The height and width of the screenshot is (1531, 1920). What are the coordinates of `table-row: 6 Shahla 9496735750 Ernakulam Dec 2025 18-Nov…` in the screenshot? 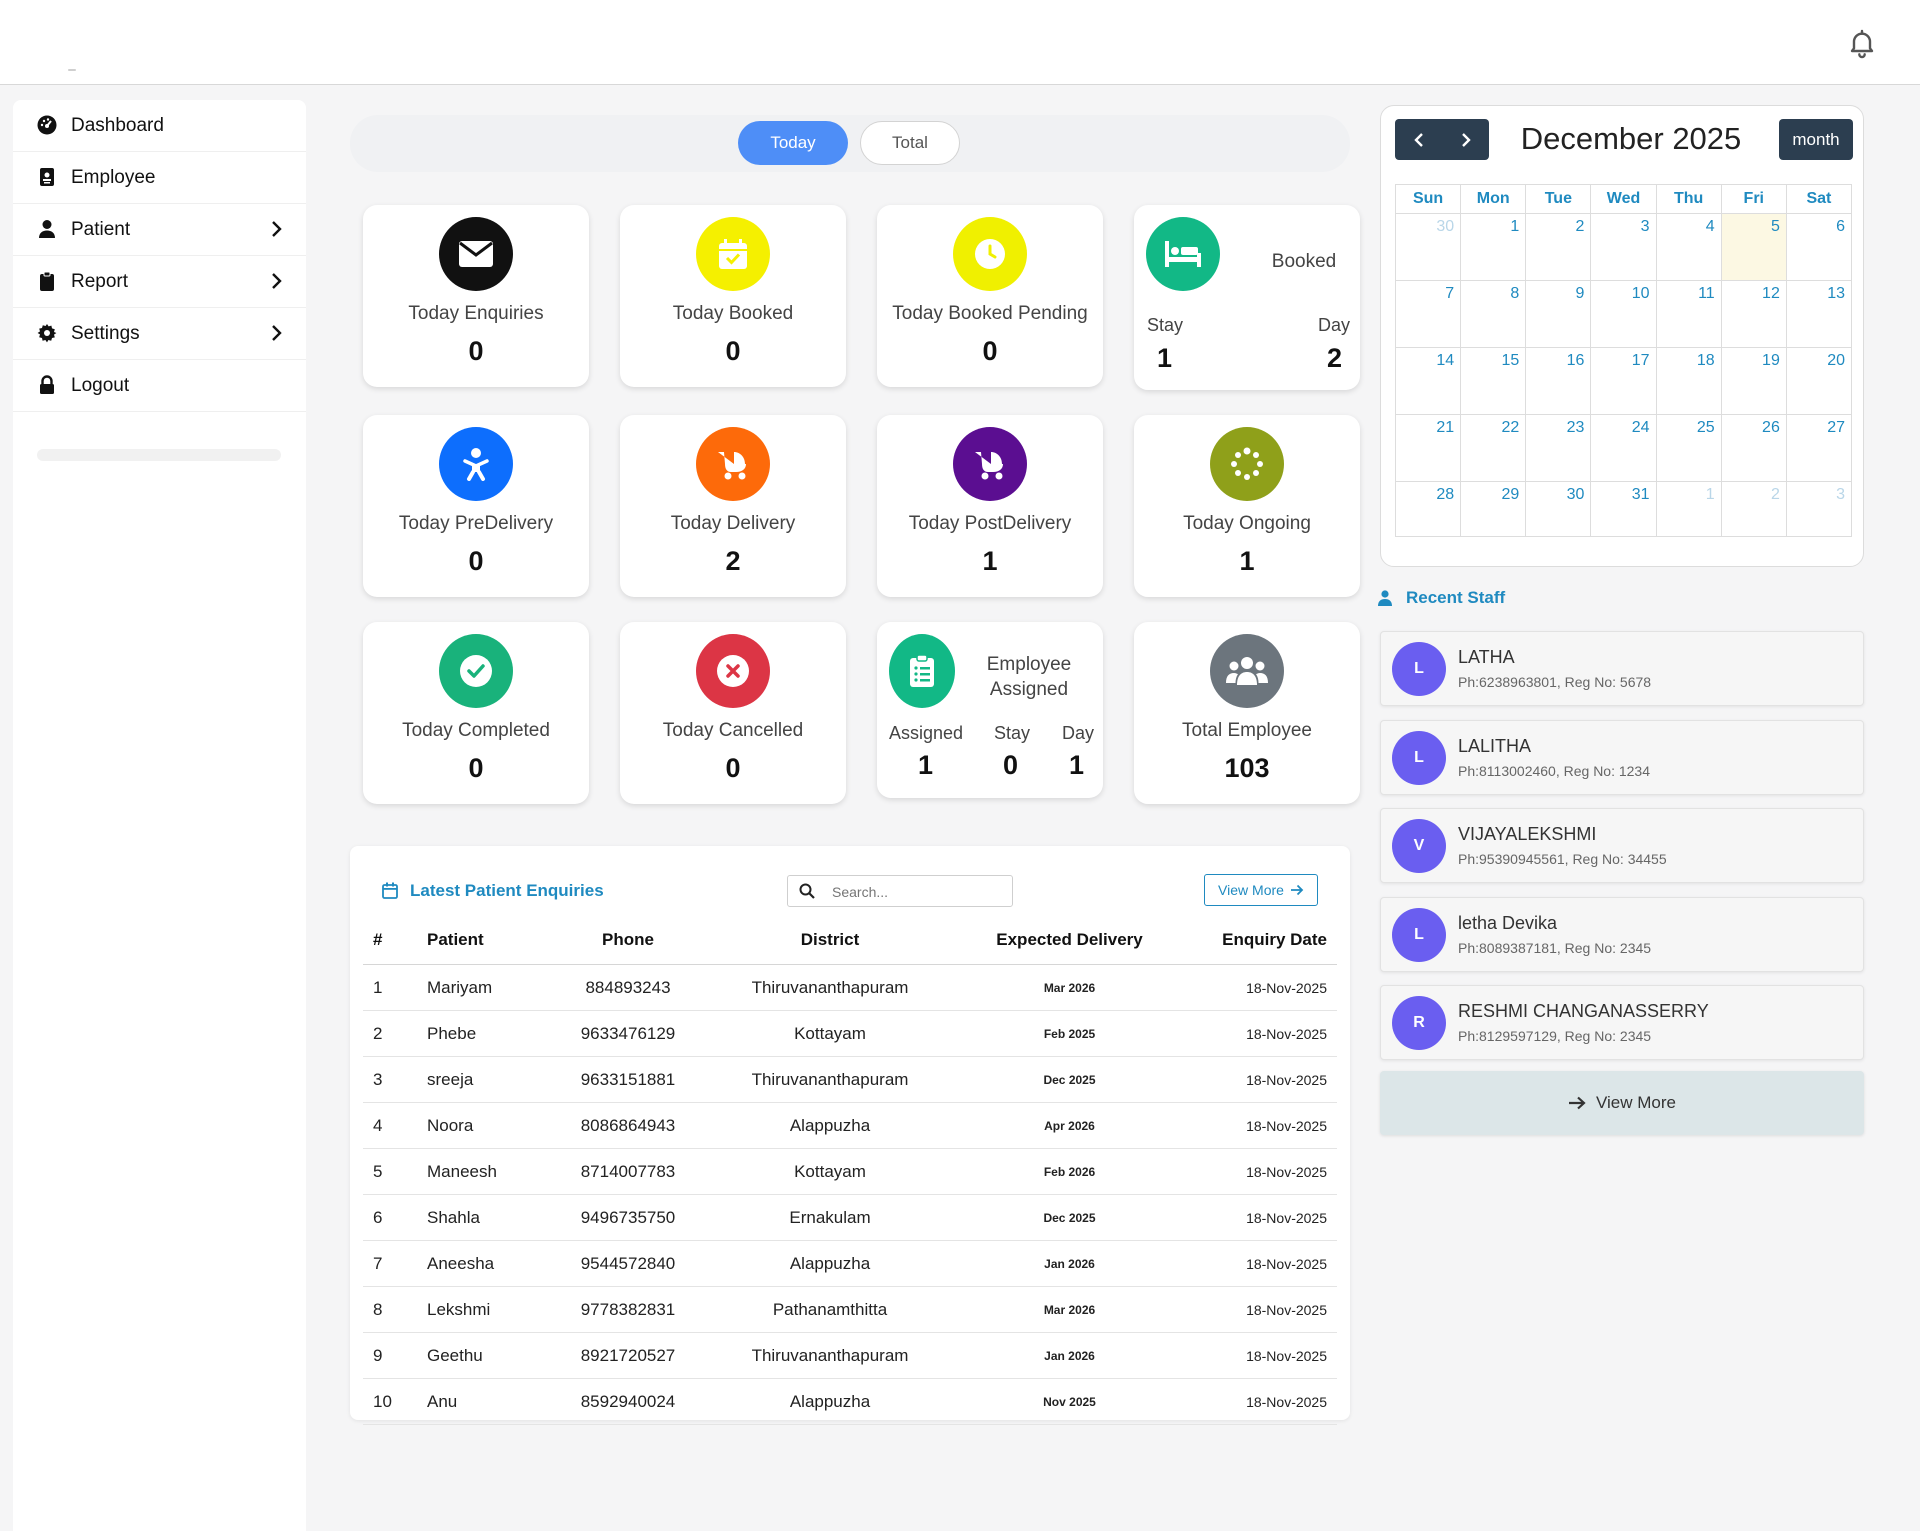 It's located at (850, 1217).